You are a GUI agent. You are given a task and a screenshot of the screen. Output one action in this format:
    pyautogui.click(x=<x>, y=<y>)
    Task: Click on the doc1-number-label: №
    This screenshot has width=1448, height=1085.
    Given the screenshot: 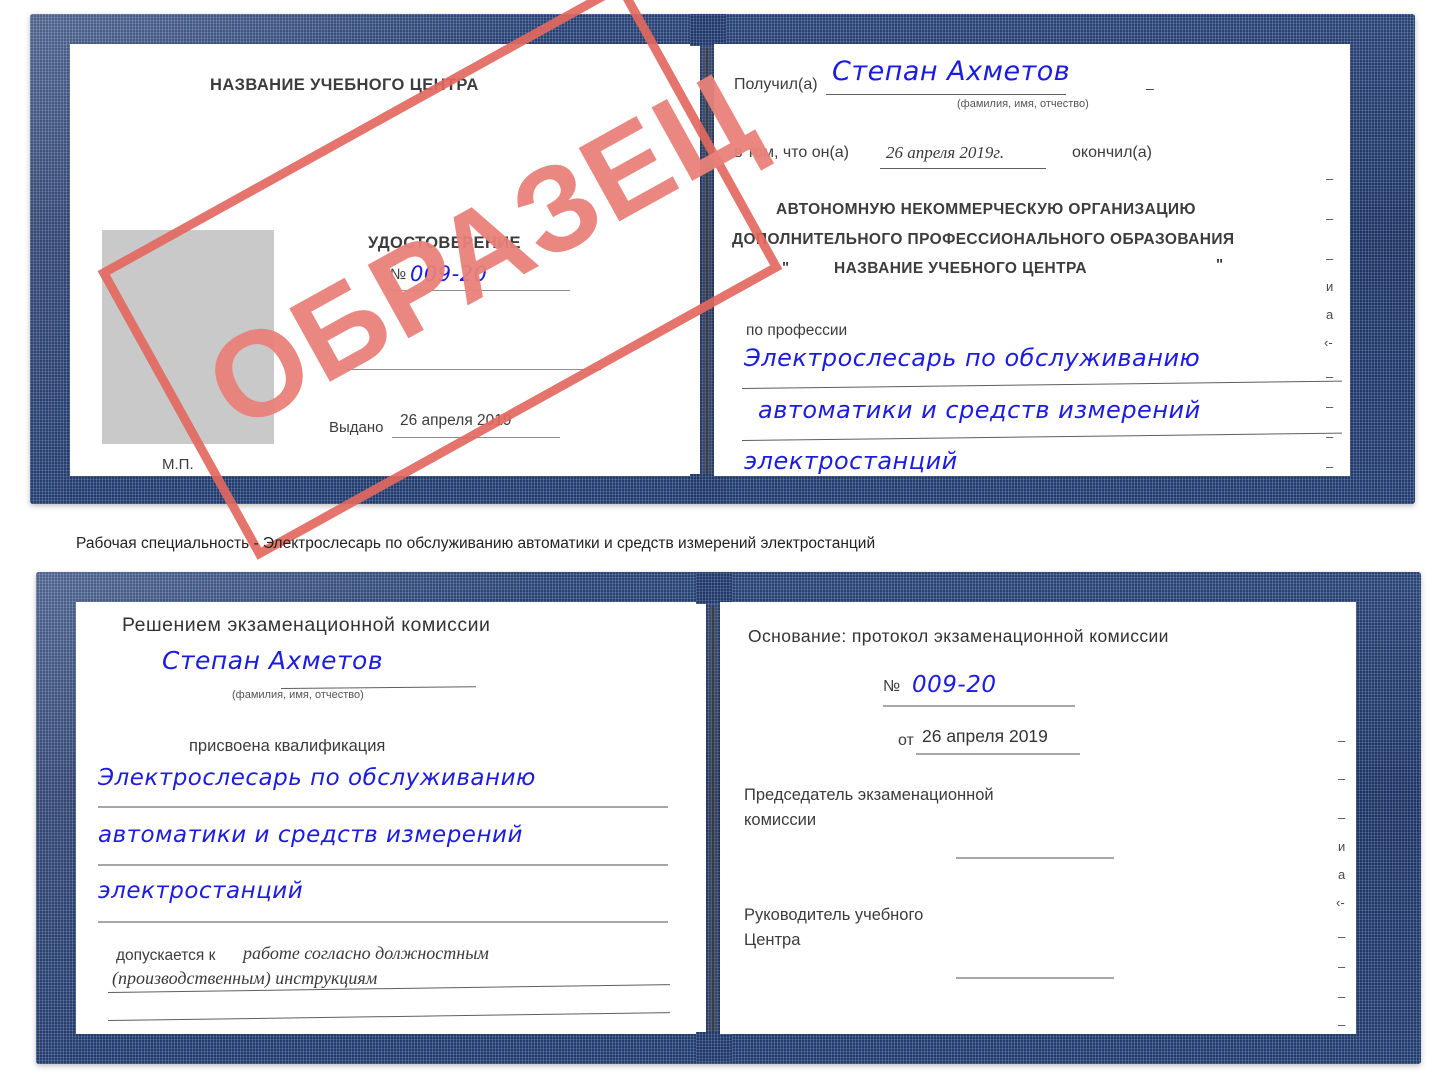 What is the action you would take?
    pyautogui.click(x=398, y=274)
    